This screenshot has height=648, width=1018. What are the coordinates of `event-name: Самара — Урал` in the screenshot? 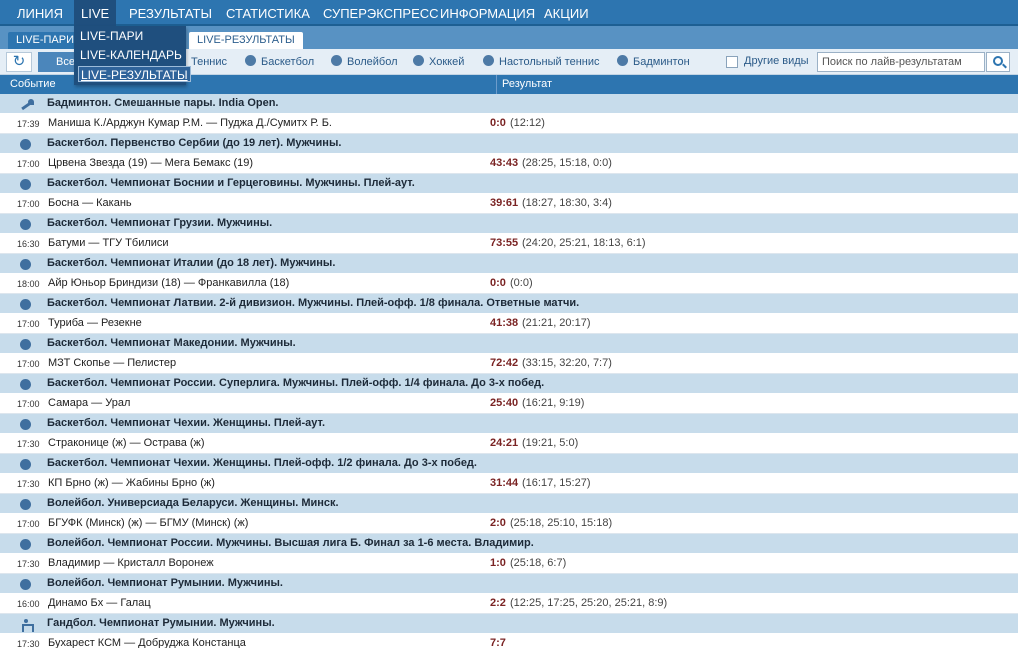 It's located at (89, 403).